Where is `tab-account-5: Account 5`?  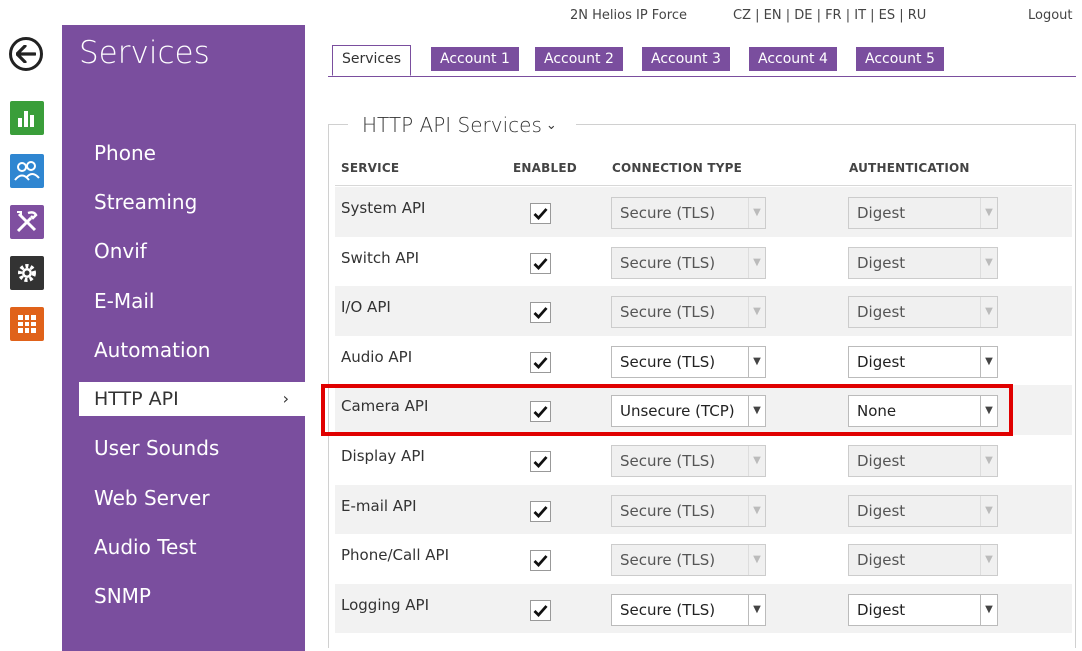
tab-account-5: Account 5 is located at coordinates (900, 59).